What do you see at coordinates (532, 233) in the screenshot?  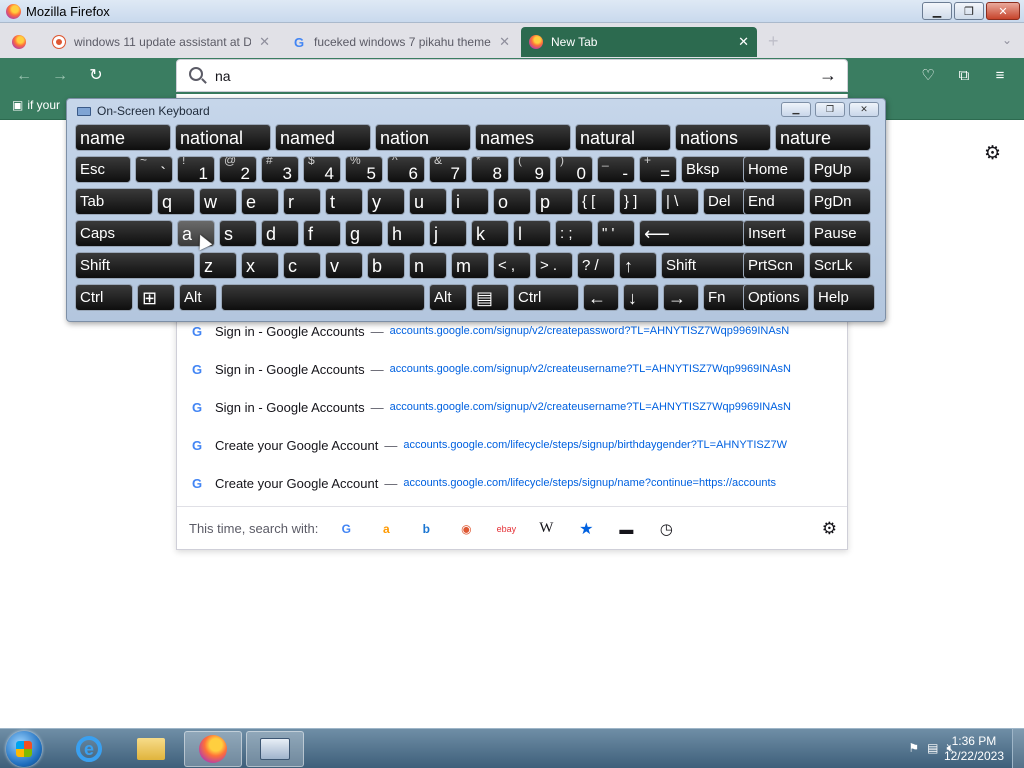 I see `key-l: l` at bounding box center [532, 233].